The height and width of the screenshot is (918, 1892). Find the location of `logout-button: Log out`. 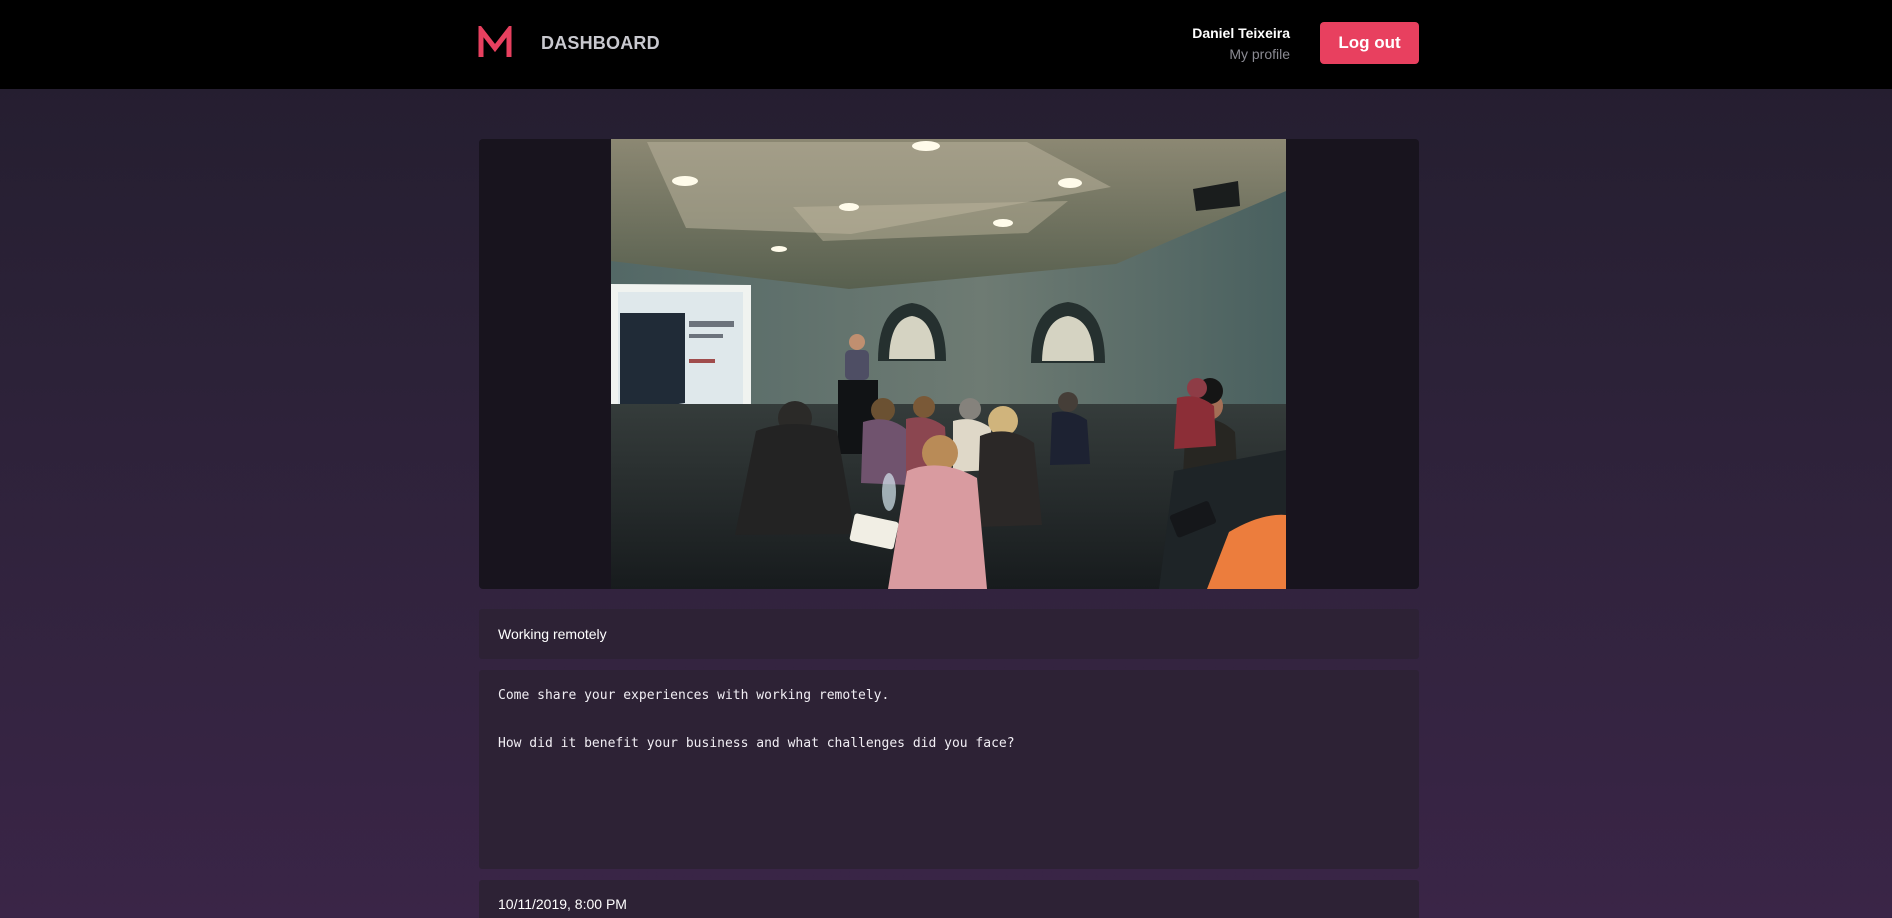

logout-button: Log out is located at coordinates (1369, 43).